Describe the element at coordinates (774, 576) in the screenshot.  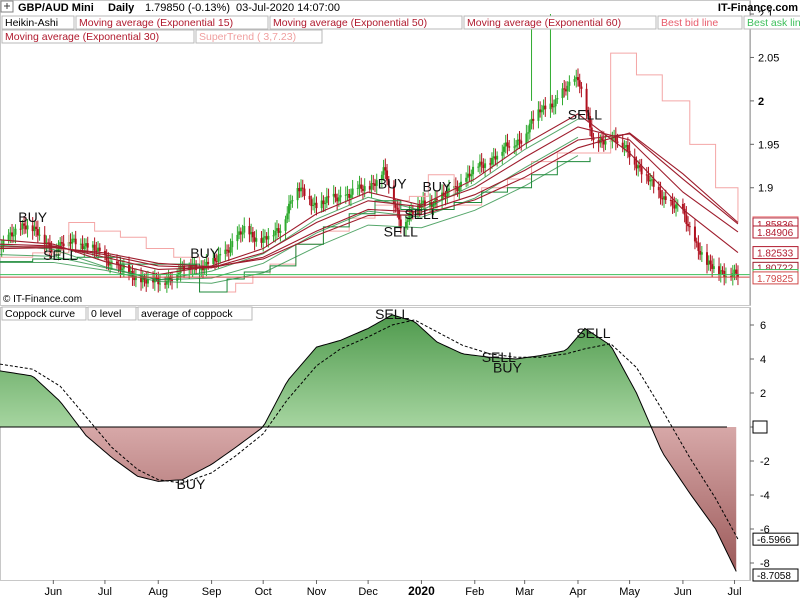
I see `osc-value-label: -8.7058` at that location.